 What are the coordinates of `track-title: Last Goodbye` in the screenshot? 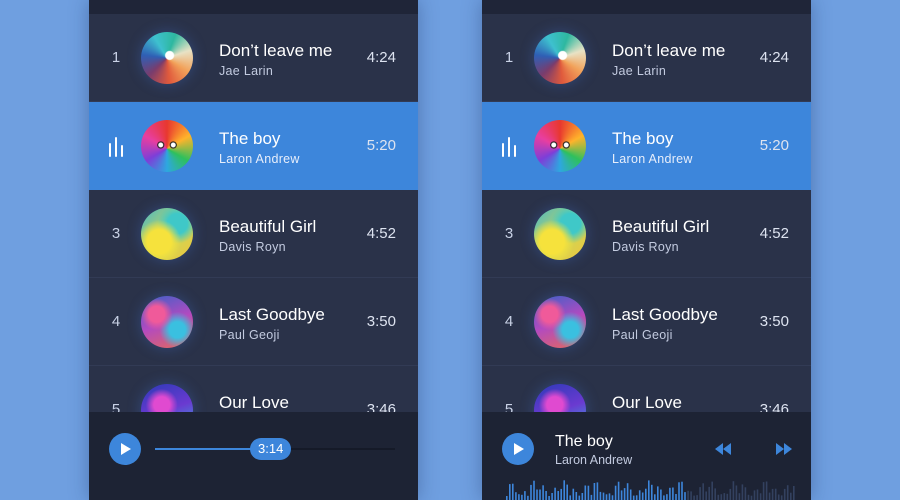 It's located at (665, 314).